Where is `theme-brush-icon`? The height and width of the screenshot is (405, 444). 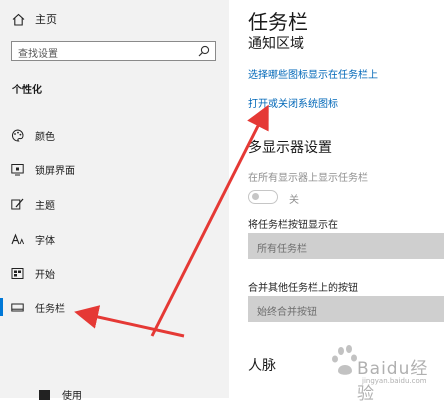 theme-brush-icon is located at coordinates (17, 203).